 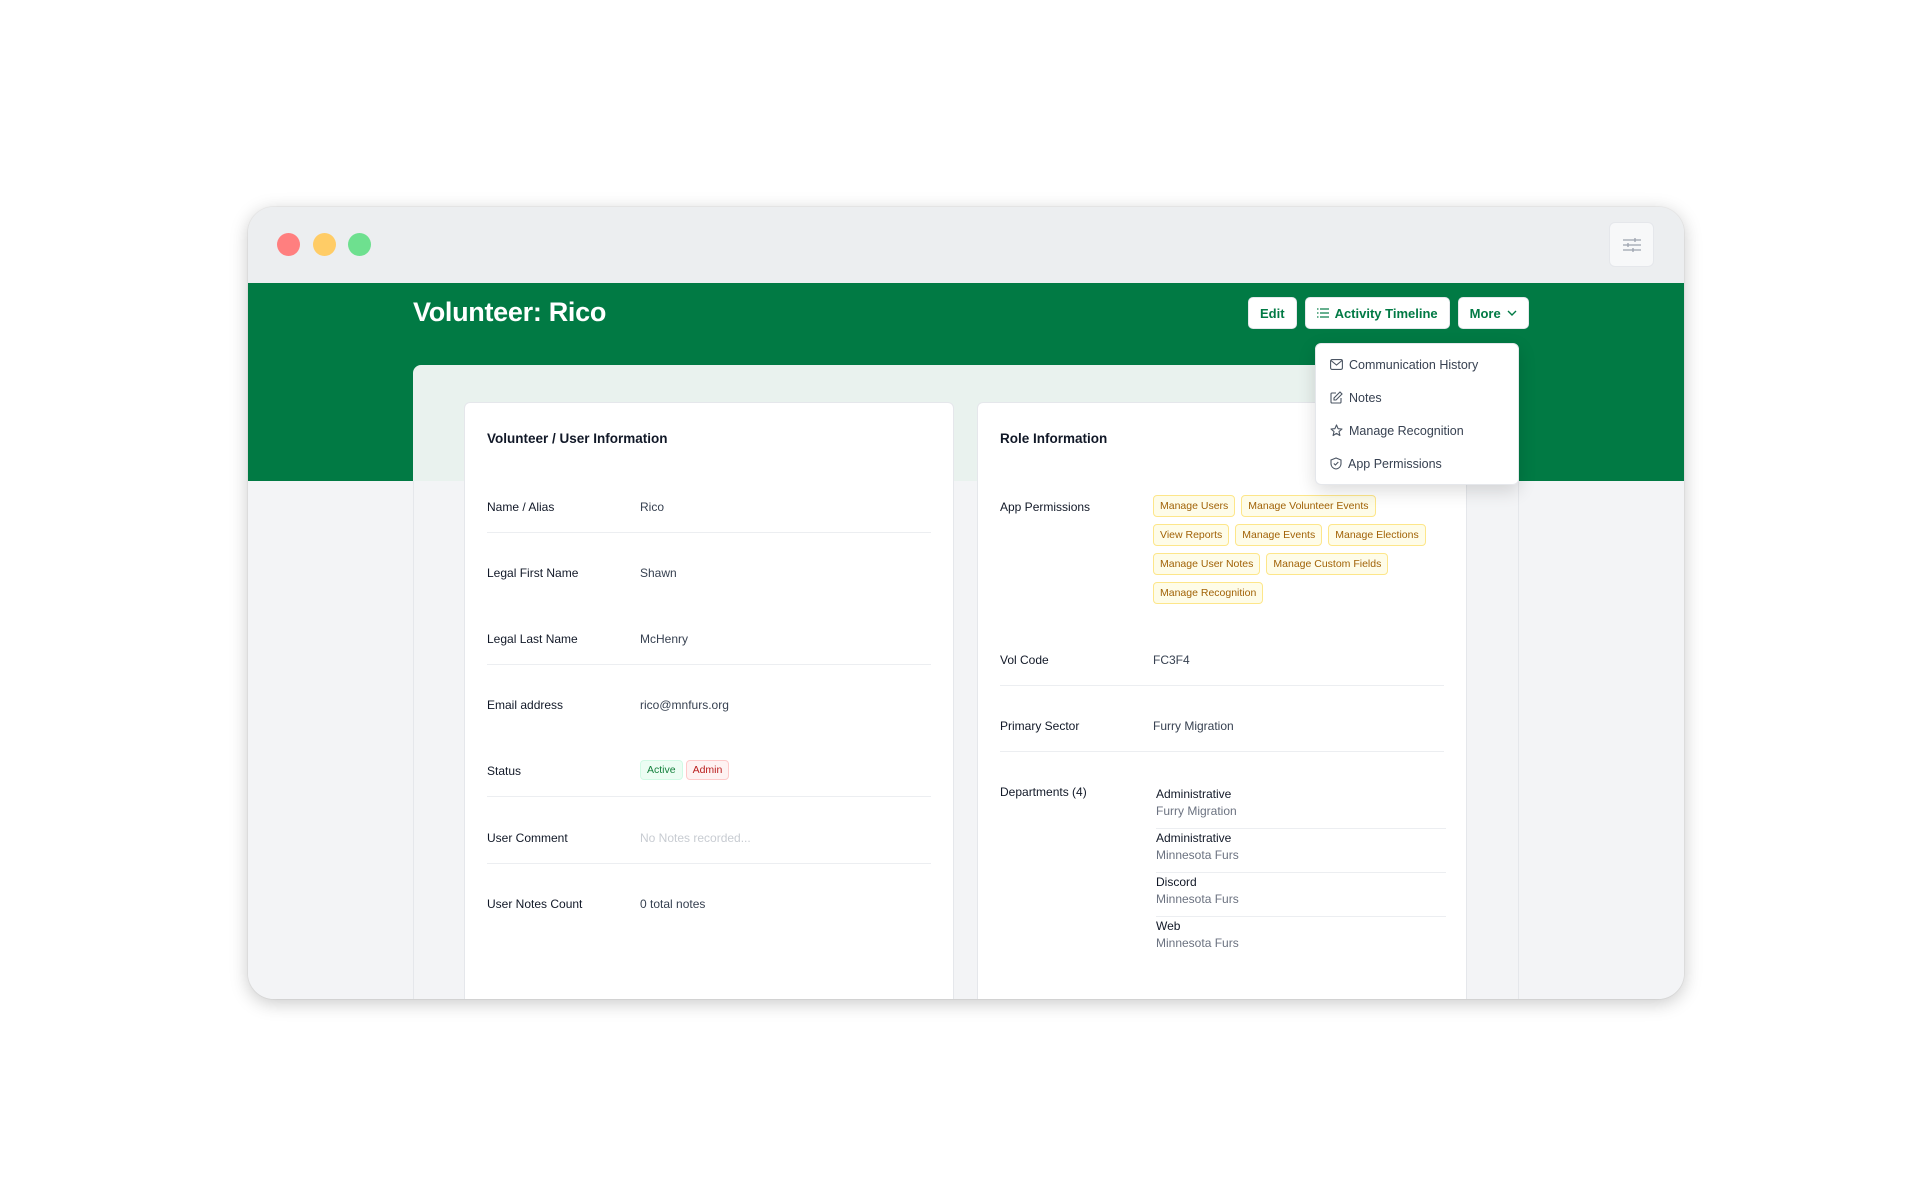 I want to click on activity-timeline-button: Activity Timeline, so click(x=1377, y=313).